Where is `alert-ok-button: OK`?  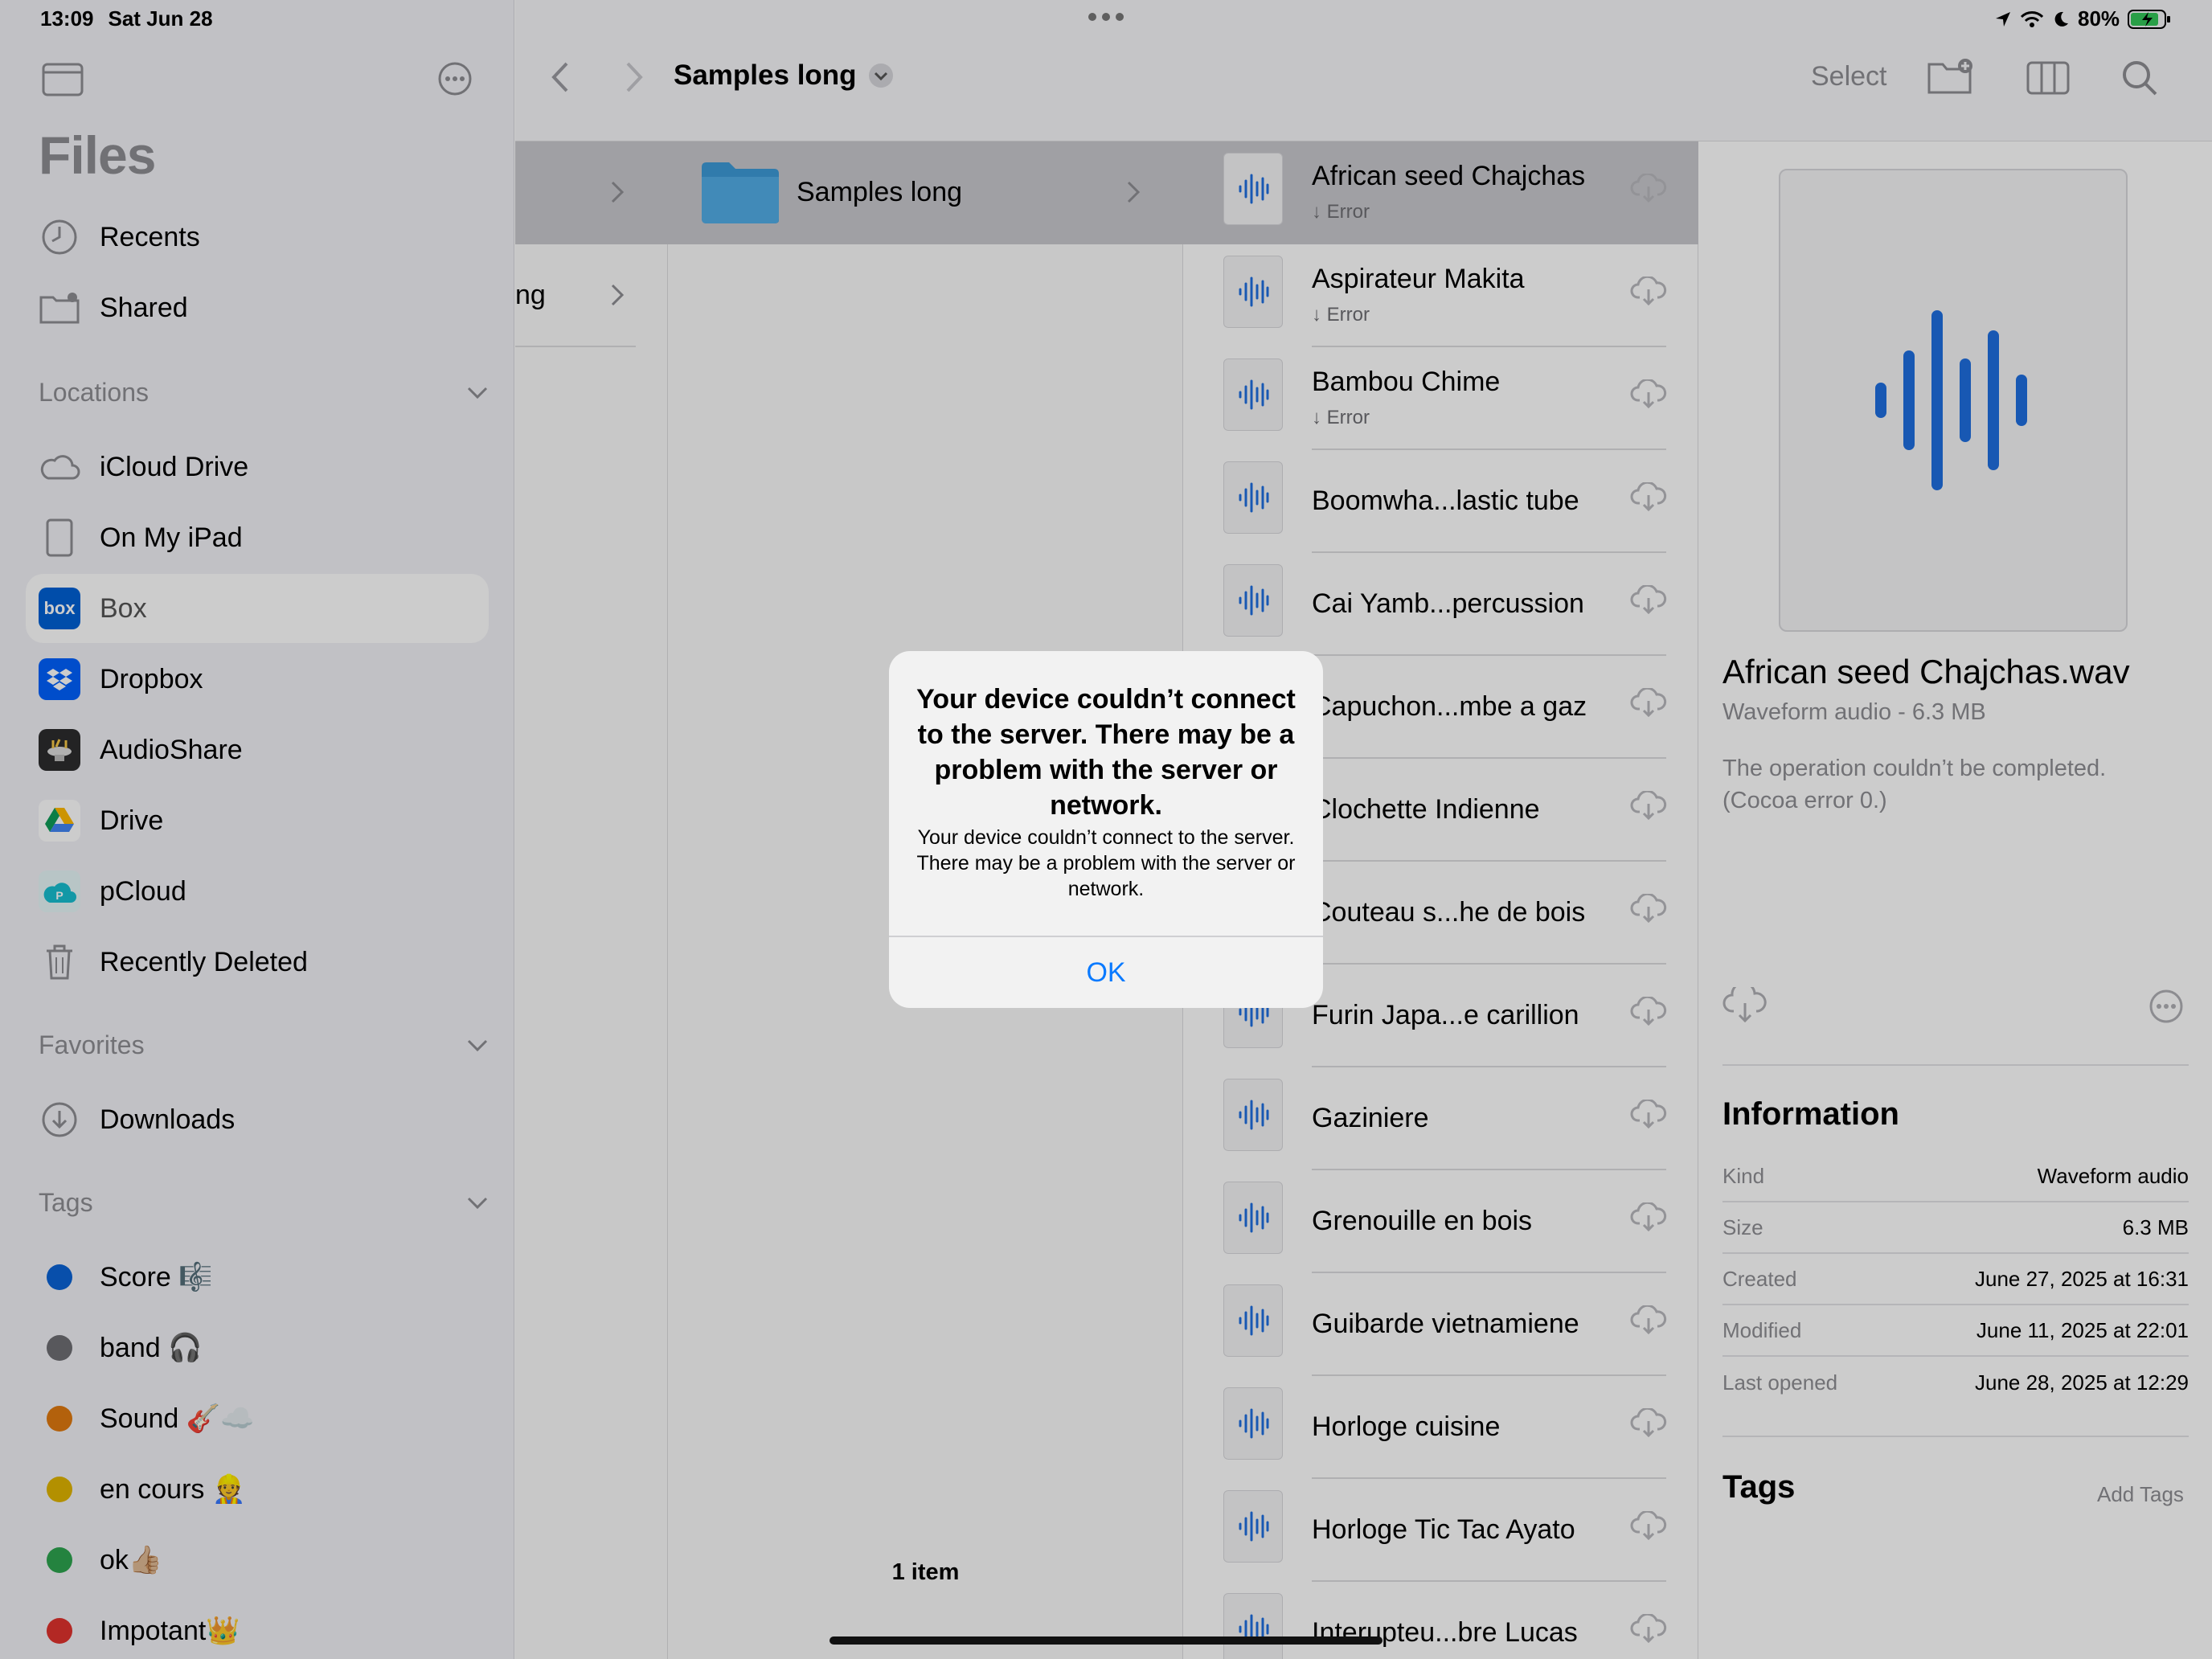
alert-ok-button: OK is located at coordinates (1106, 972).